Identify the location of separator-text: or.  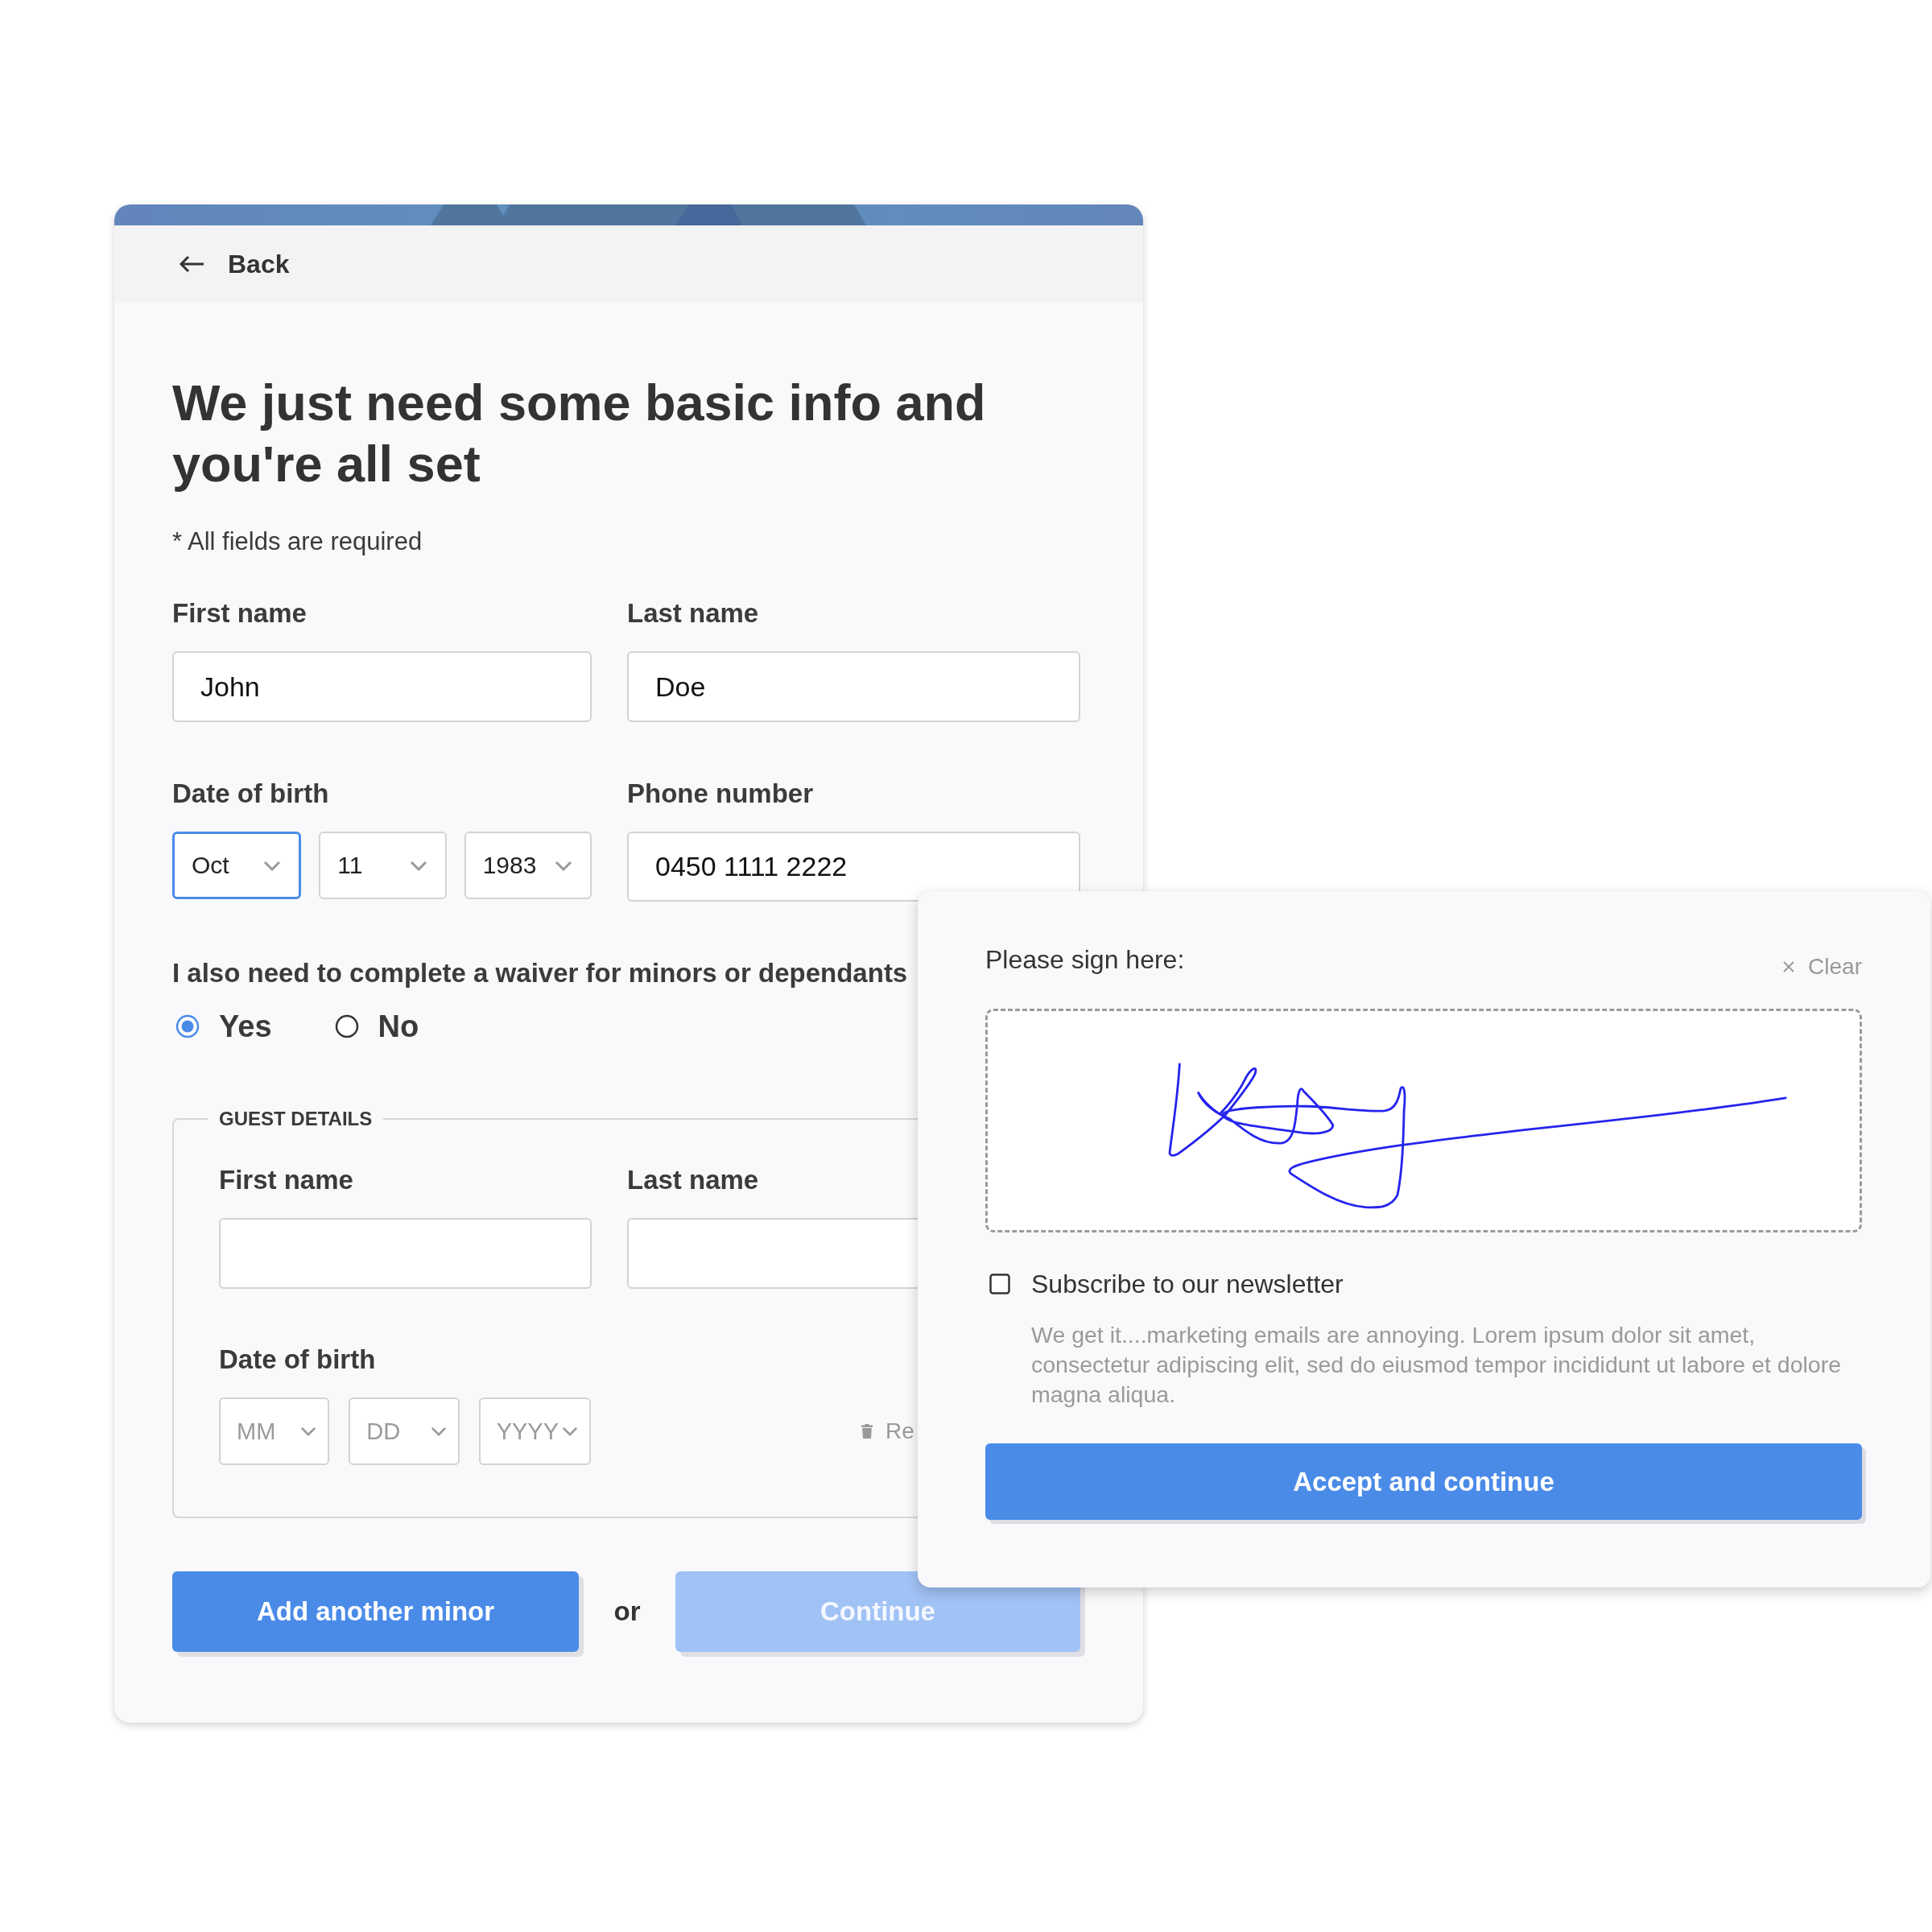
(627, 1611).